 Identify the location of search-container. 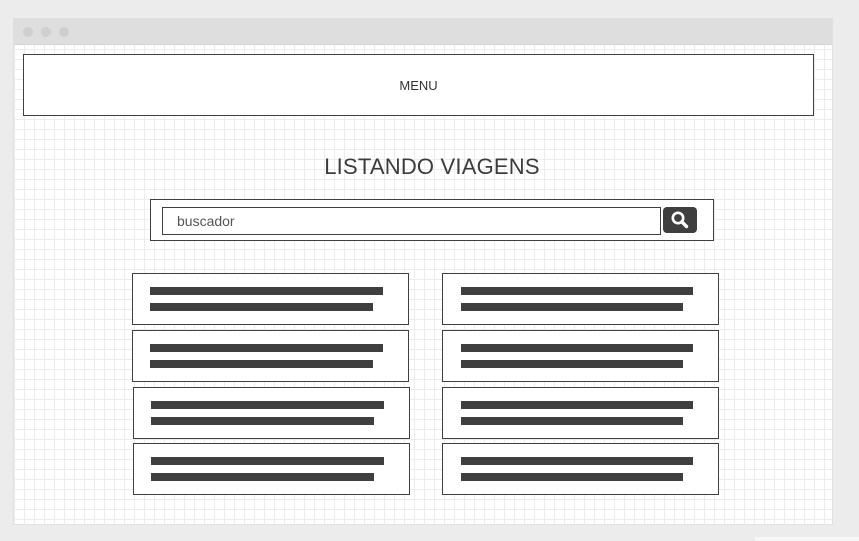
(432, 220).